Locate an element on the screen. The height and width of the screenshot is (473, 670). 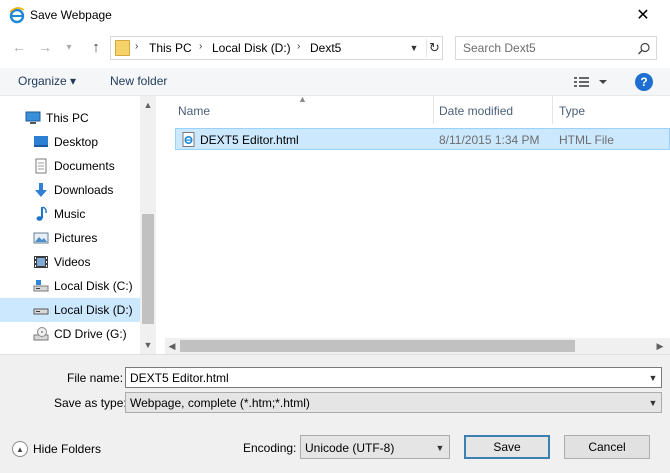
up-button: ↑ is located at coordinates (96, 47).